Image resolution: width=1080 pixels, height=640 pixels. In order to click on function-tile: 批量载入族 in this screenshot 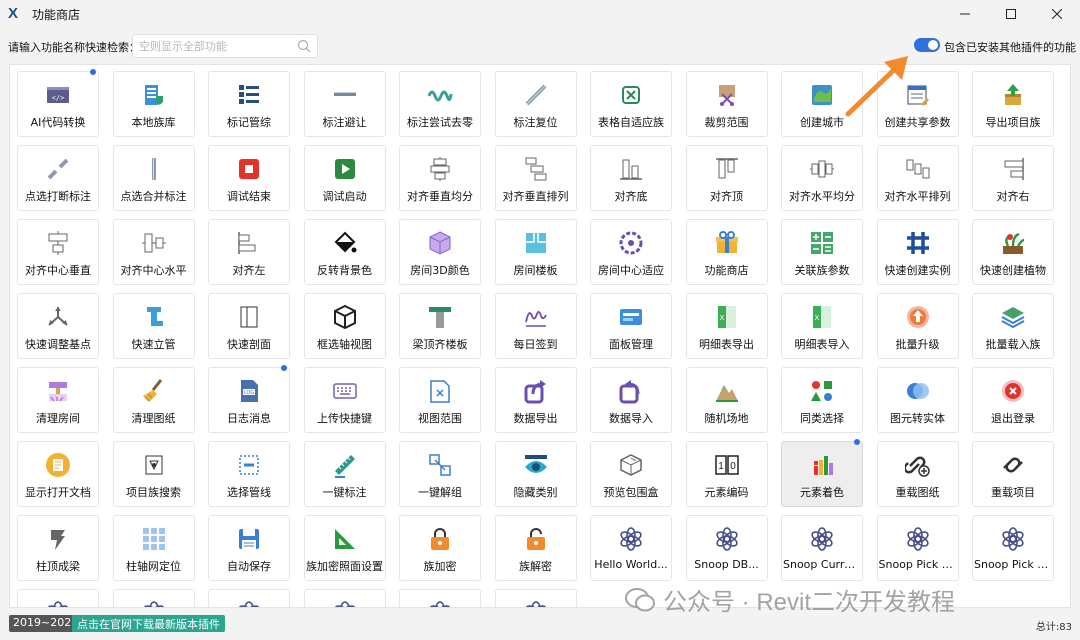, I will do `click(1013, 326)`.